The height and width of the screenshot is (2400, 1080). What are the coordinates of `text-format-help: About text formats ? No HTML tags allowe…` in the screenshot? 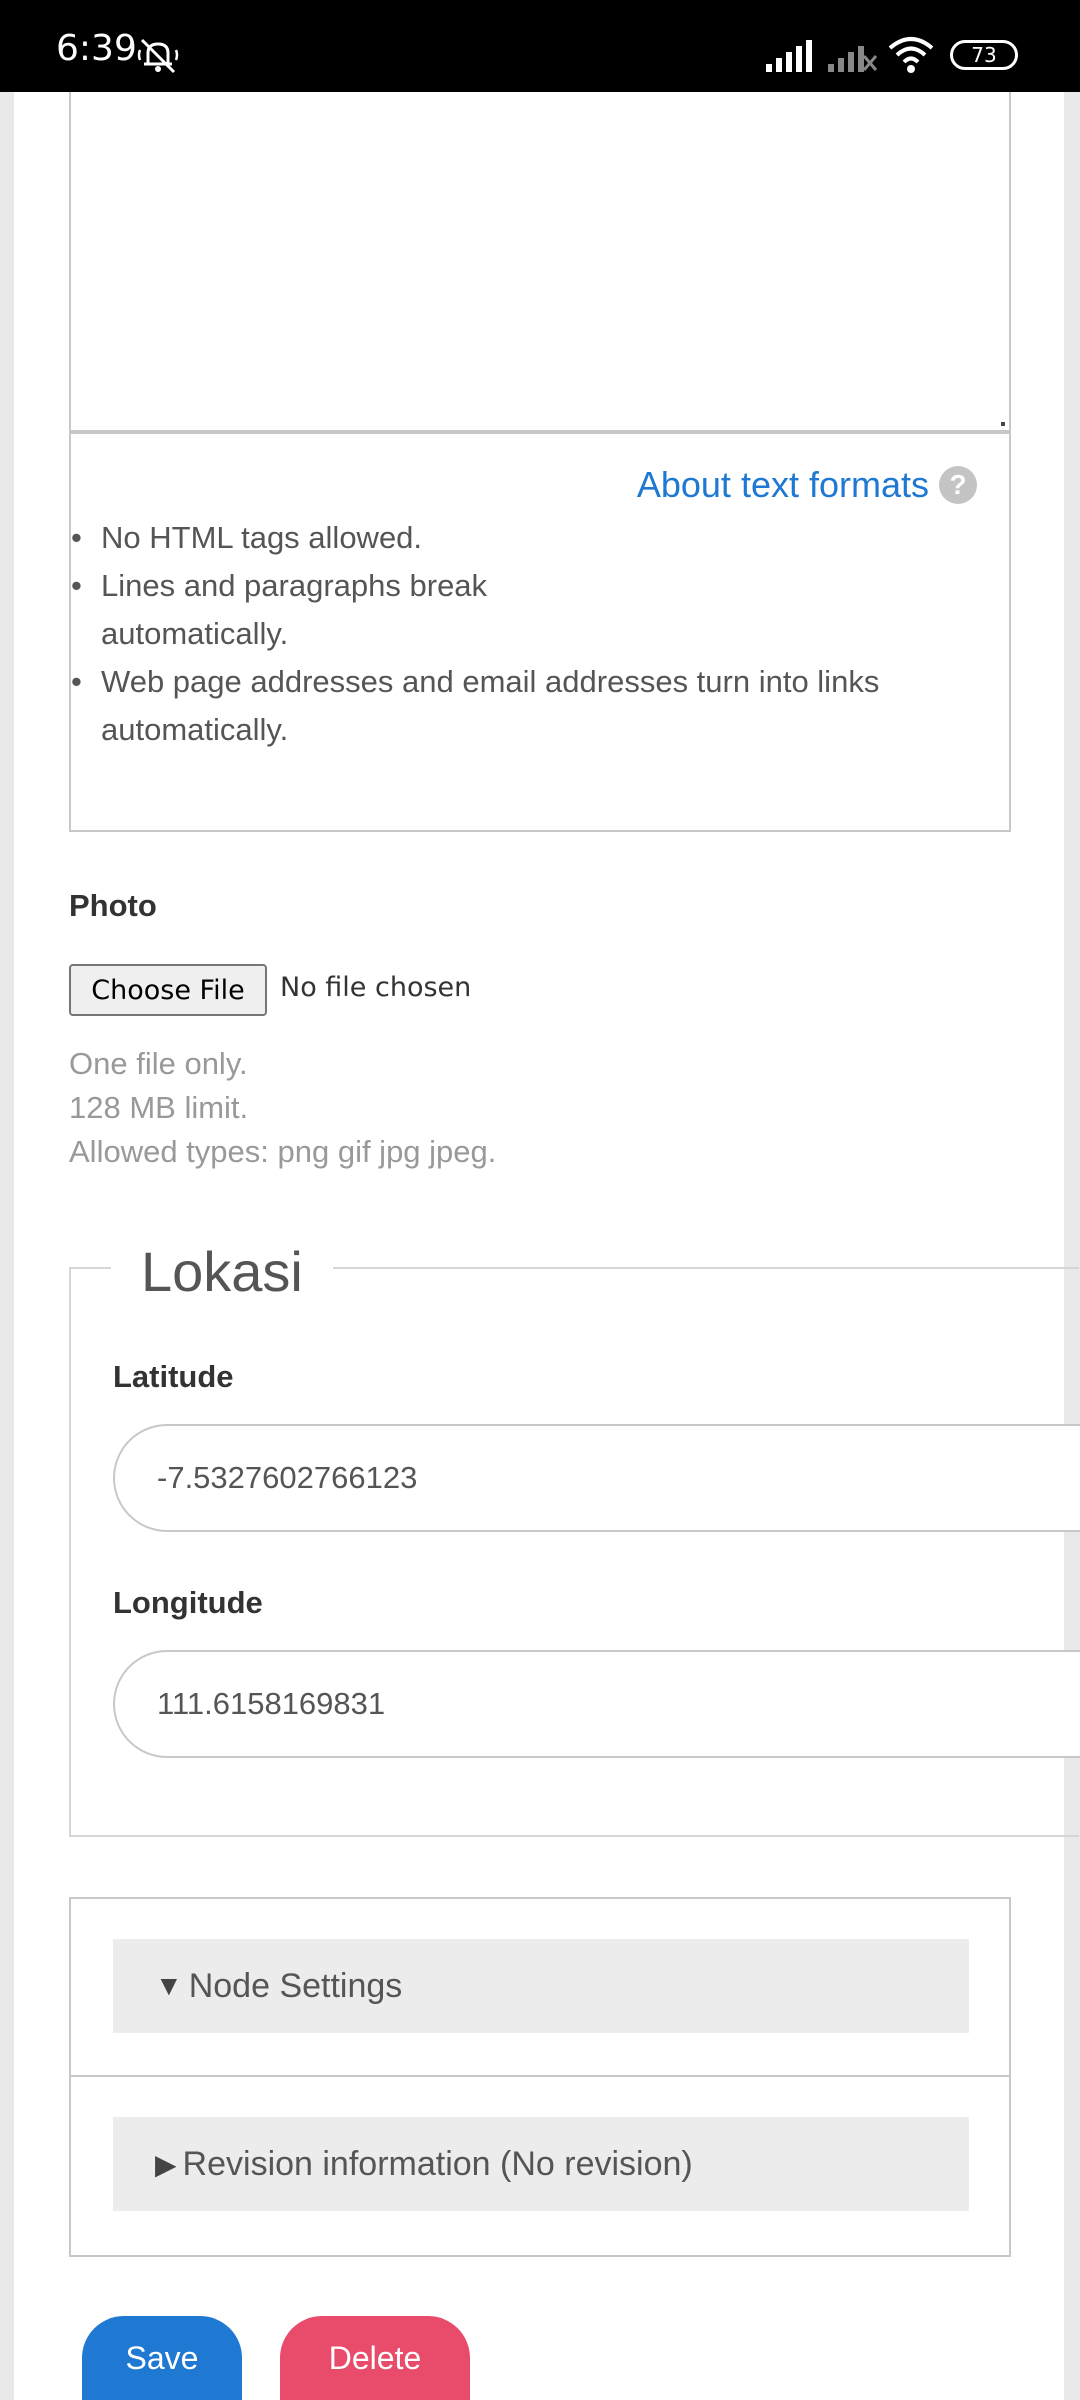 It's located at (540, 632).